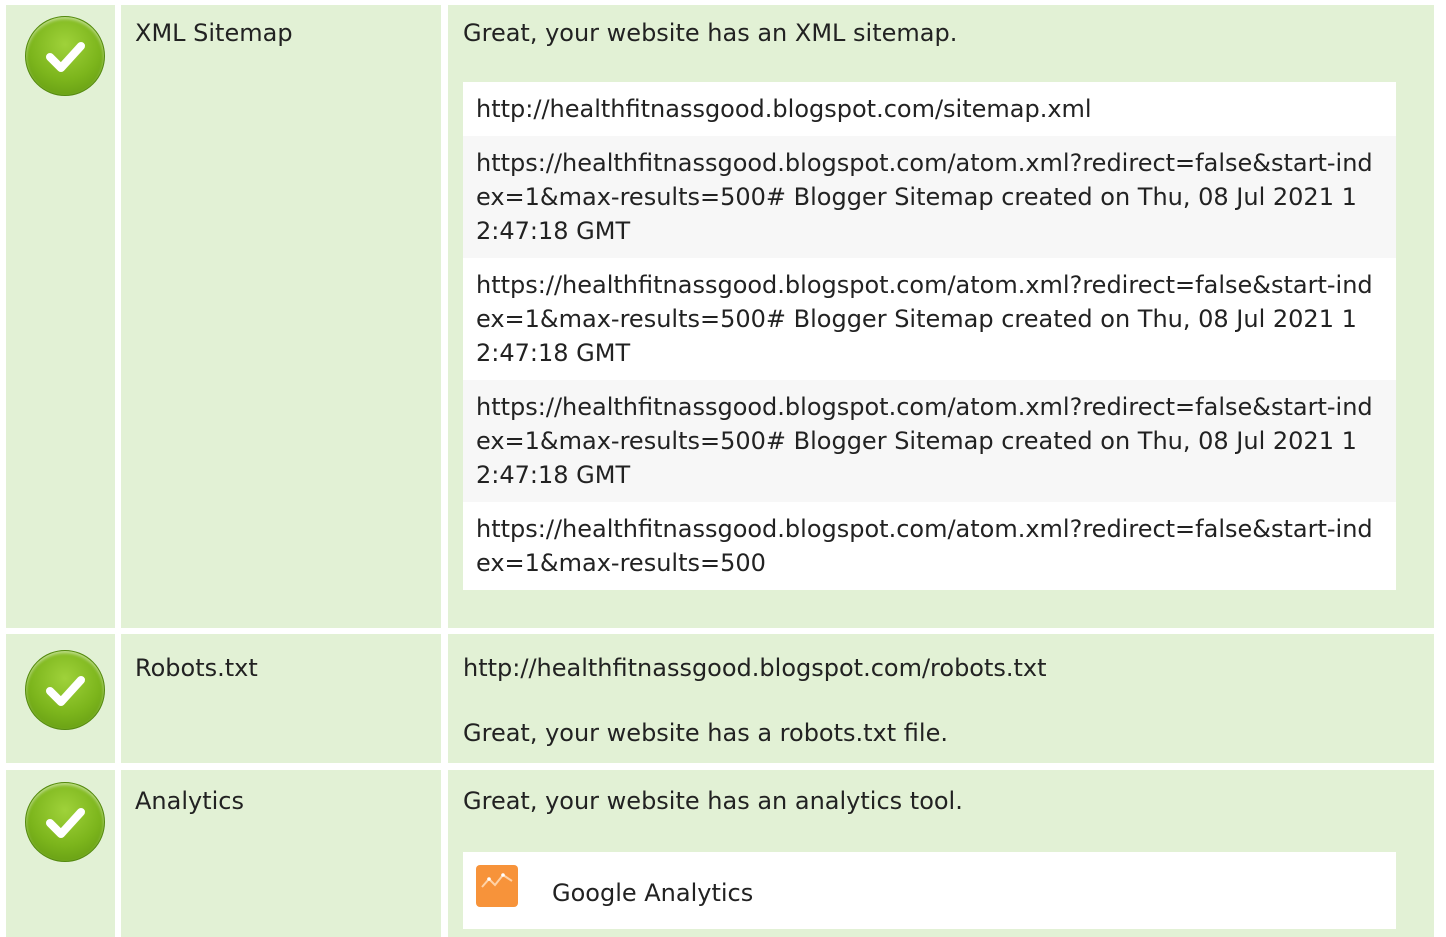 This screenshot has width=1446, height=937. What do you see at coordinates (281, 316) in the screenshot?
I see `check-name-cell: XML Sitemap` at bounding box center [281, 316].